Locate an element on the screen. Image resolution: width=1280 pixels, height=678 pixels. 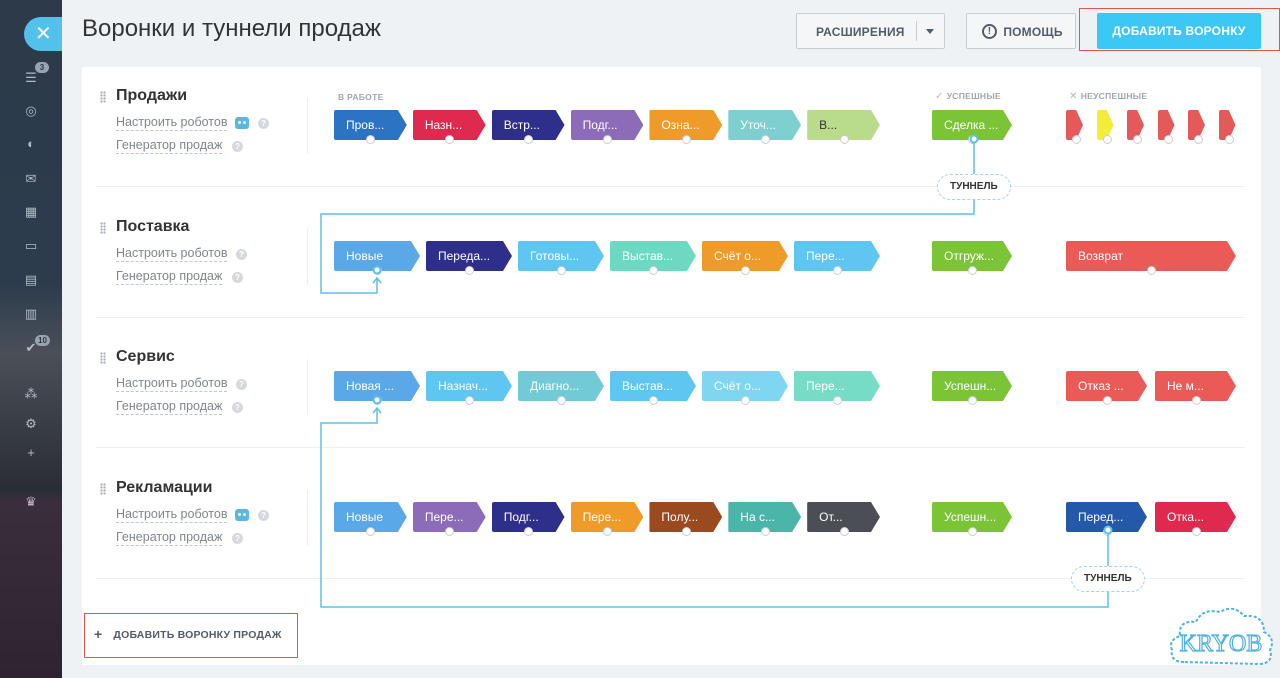
gear-icon: ⚙ is located at coordinates (31, 424).